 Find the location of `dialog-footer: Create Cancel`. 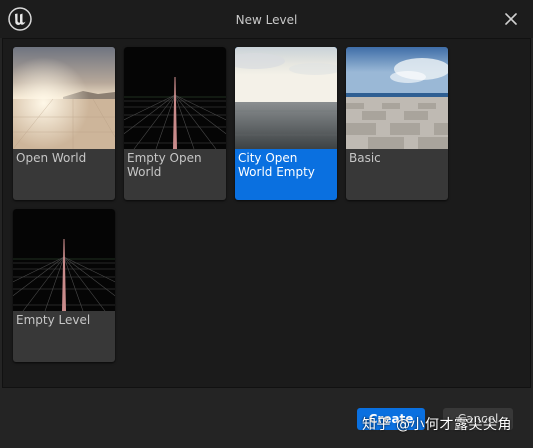

dialog-footer: Create Cancel is located at coordinates (266, 418).